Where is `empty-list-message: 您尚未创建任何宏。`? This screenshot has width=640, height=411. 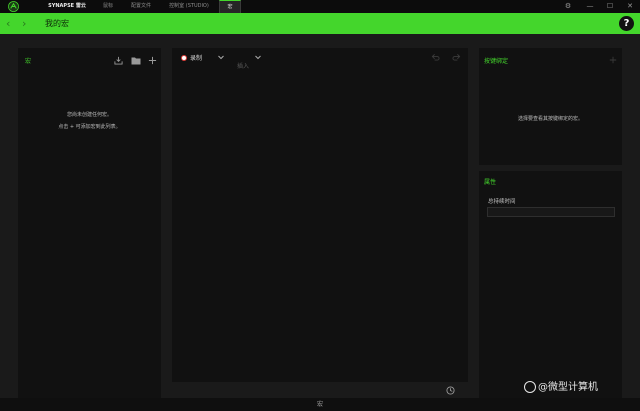
empty-list-message: 您尚未创建任何宏。 is located at coordinates (89, 115).